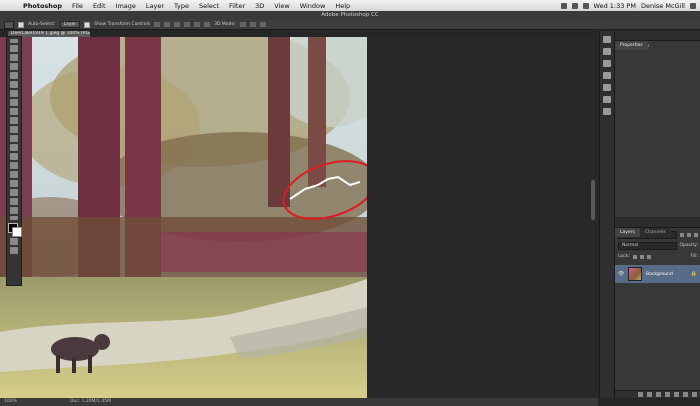 The height and width of the screenshot is (406, 700). Describe the element at coordinates (607, 75) in the screenshot. I see `character-panel-icon` at that location.